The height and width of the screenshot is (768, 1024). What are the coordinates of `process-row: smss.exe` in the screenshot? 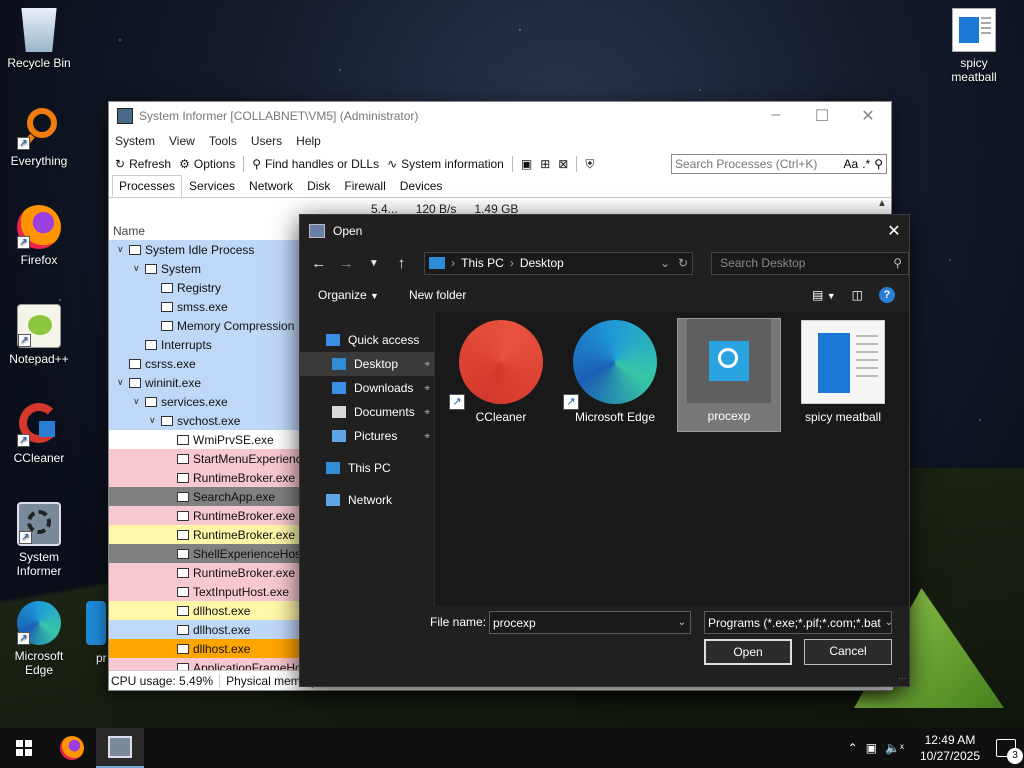 It's located at (205, 306).